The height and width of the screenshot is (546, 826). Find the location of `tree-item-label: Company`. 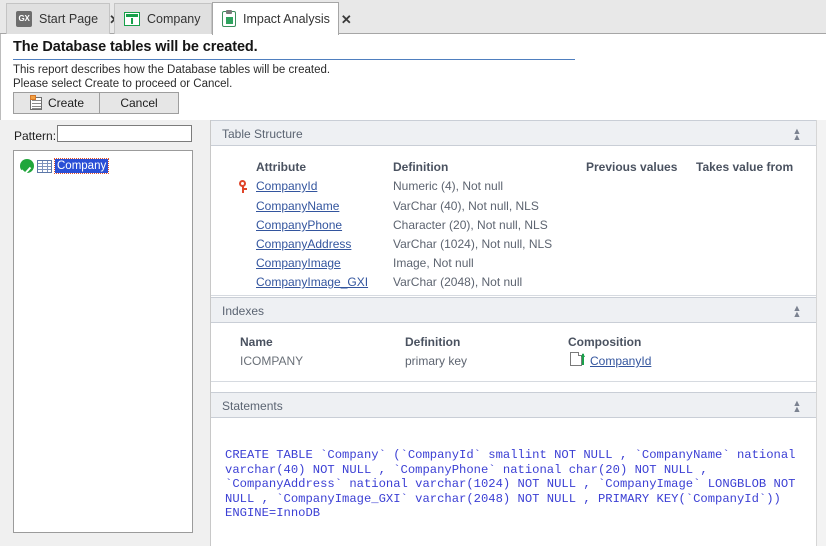

tree-item-label: Company is located at coordinates (81, 166).